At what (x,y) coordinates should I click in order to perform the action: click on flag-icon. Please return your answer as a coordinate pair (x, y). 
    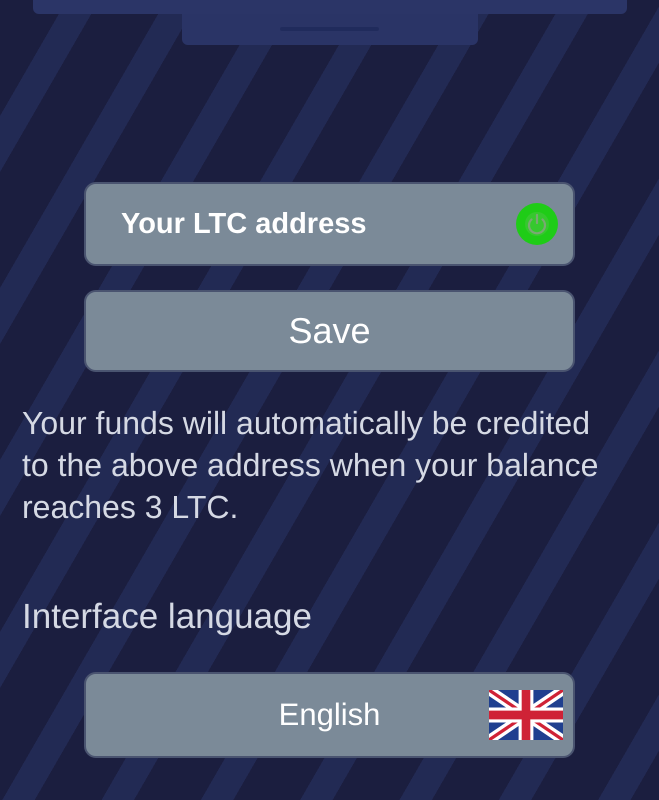
    Looking at the image, I should click on (526, 715).